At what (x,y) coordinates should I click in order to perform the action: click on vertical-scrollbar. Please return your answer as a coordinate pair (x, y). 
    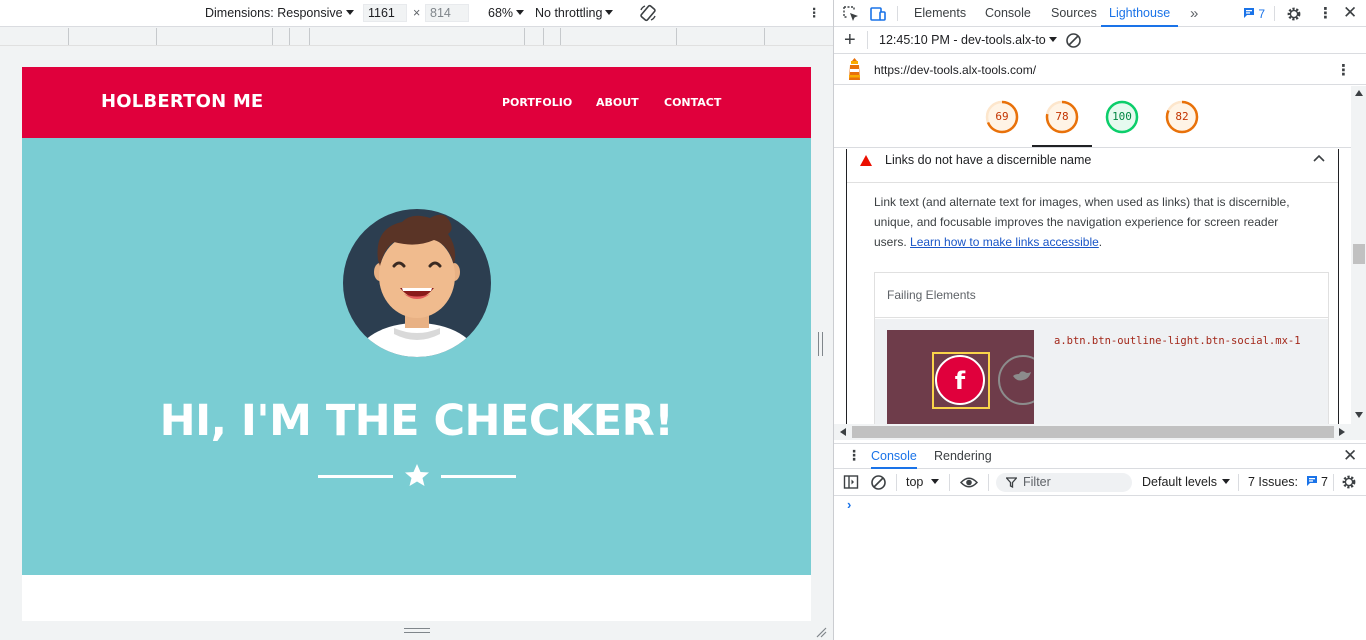
    Looking at the image, I should click on (1358, 255).